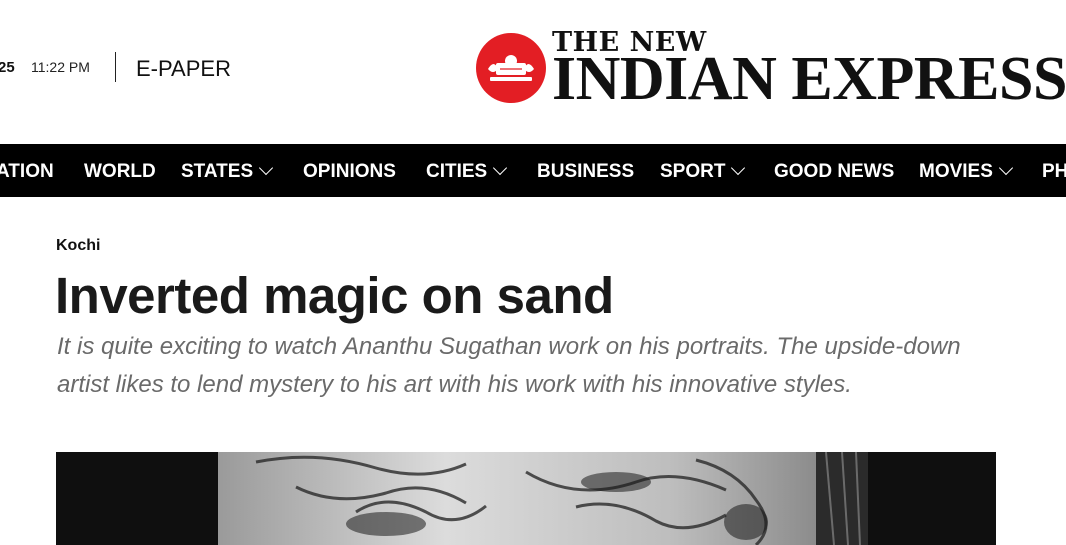  Describe the element at coordinates (457, 171) in the screenshot. I see `nav-item-label: CITIES` at that location.